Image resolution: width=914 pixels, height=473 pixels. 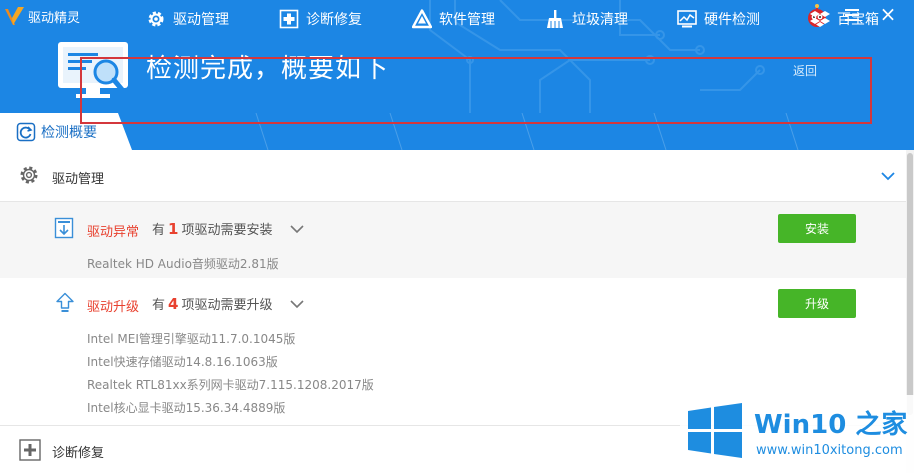 What do you see at coordinates (732, 19) in the screenshot?
I see `tab-label: 硬件检测` at bounding box center [732, 19].